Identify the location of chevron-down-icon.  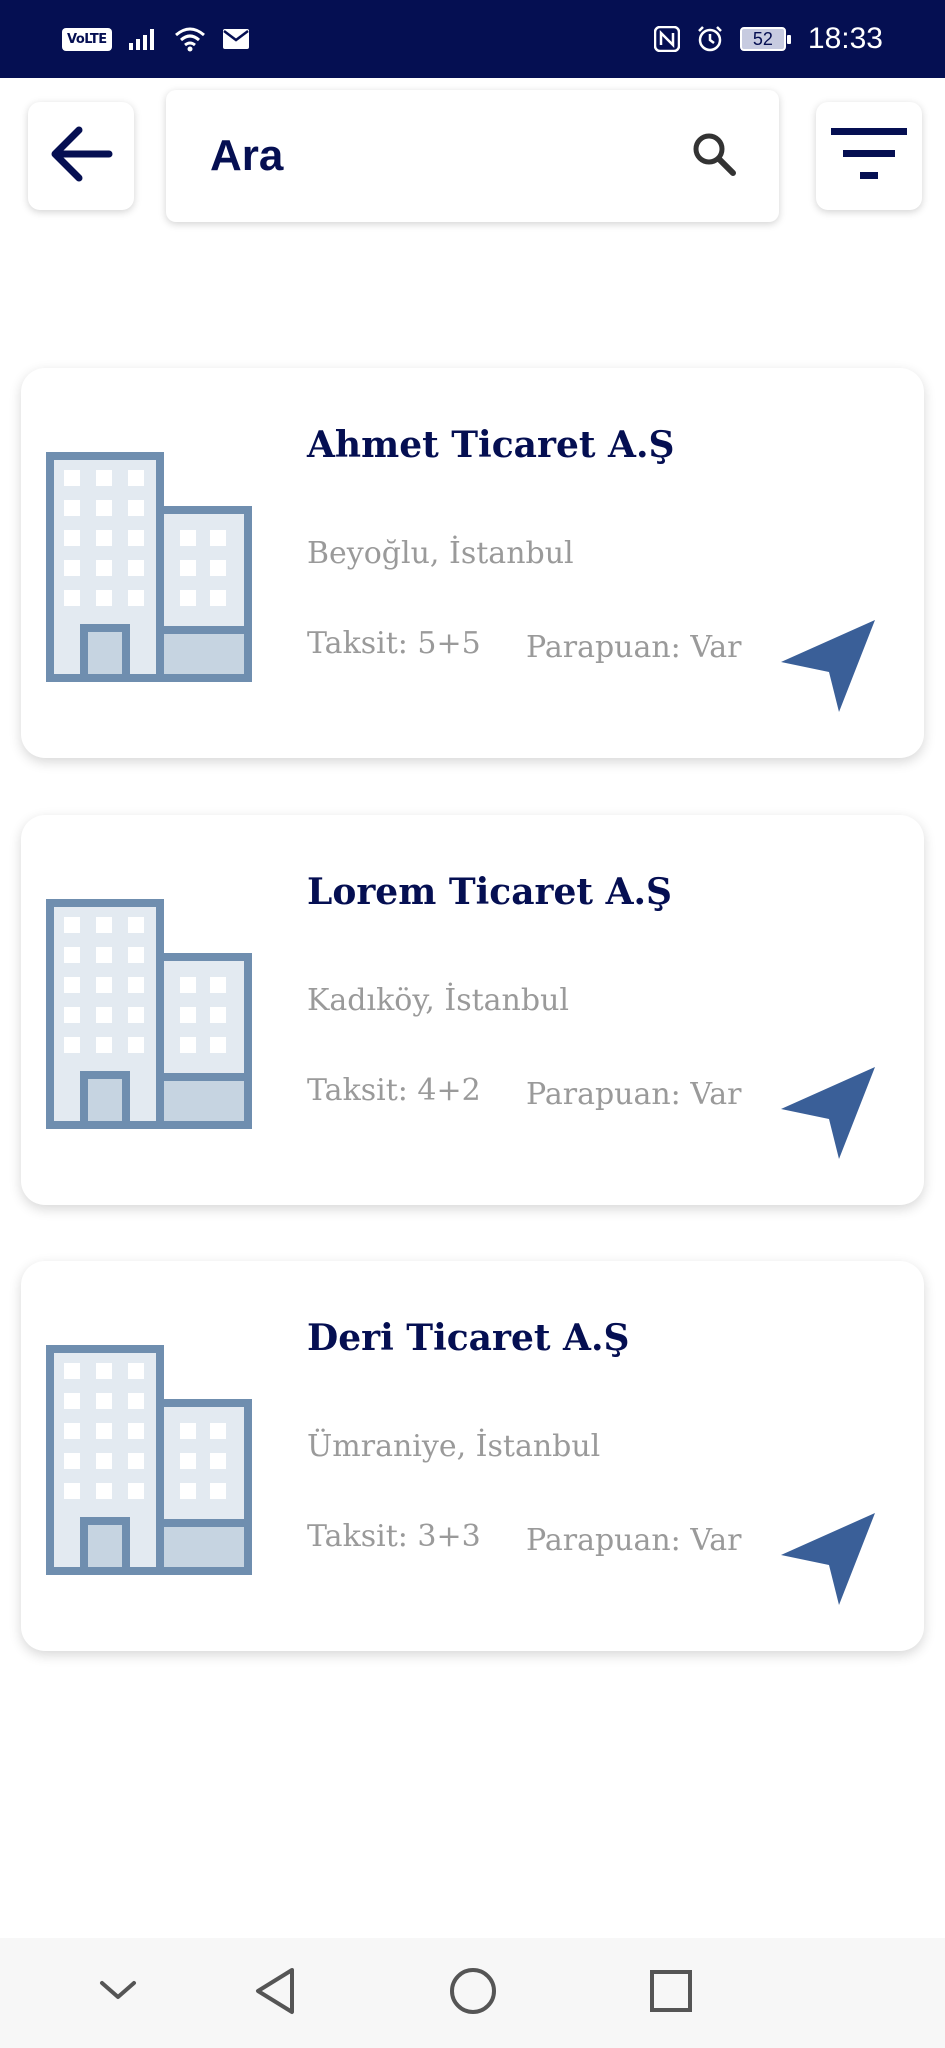
(118, 1993).